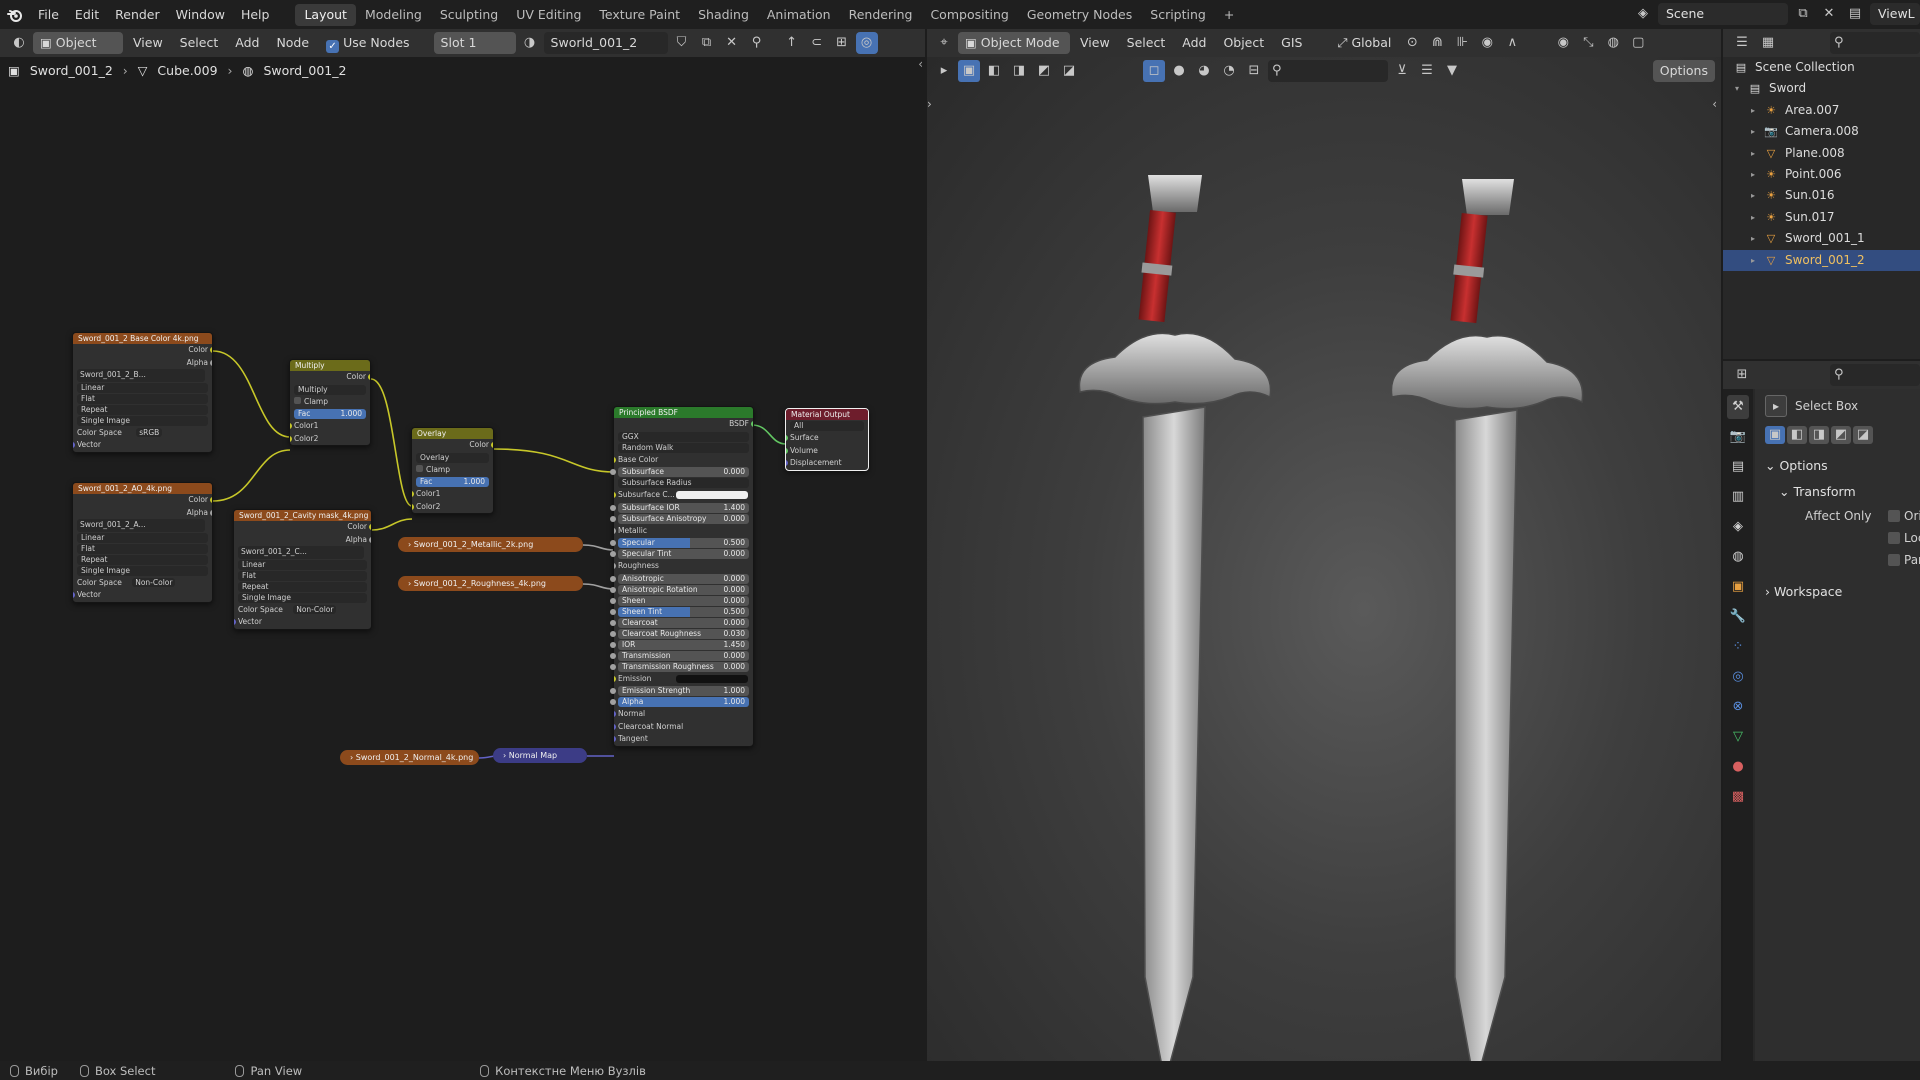  What do you see at coordinates (530, 43) in the screenshot?
I see `material-browse-icon: ◑` at bounding box center [530, 43].